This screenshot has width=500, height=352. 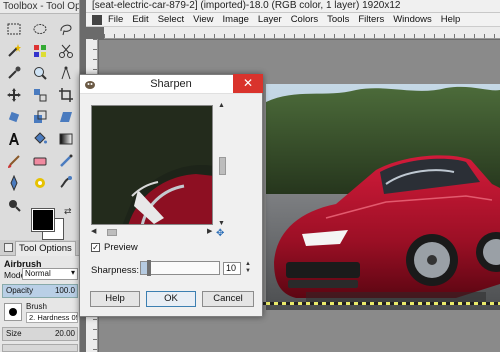 I want to click on rotate-tool, so click(x=14, y=117).